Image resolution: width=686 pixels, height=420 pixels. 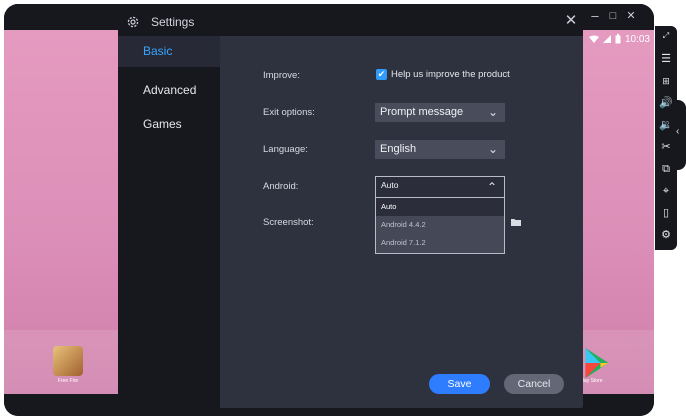 I want to click on exit-options-value: Prompt message, so click(x=422, y=112).